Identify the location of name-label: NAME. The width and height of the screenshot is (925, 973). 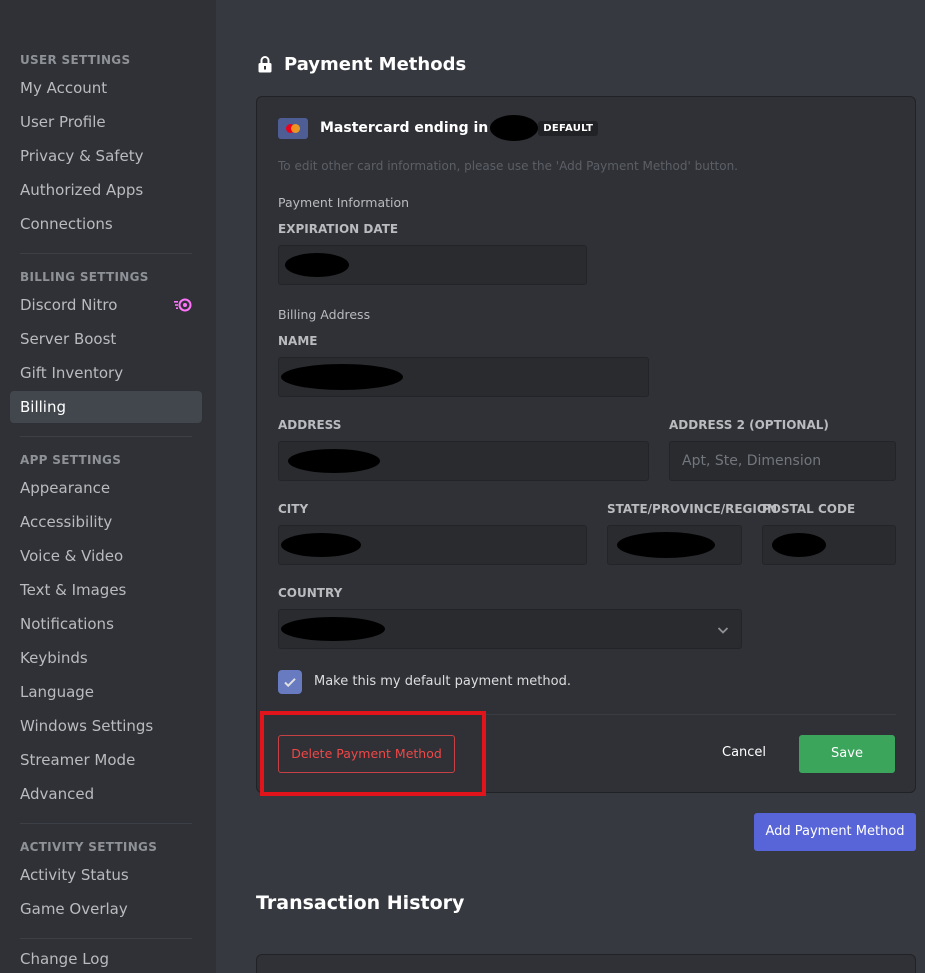
(298, 341).